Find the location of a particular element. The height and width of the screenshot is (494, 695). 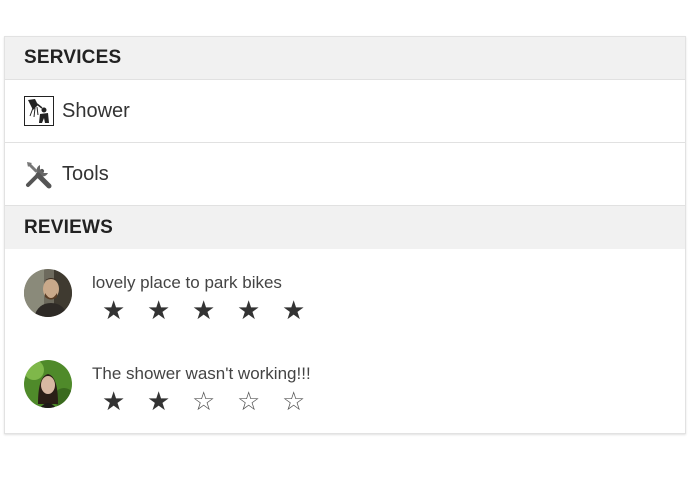

reviews-header: REVIEWS is located at coordinates (345, 227).